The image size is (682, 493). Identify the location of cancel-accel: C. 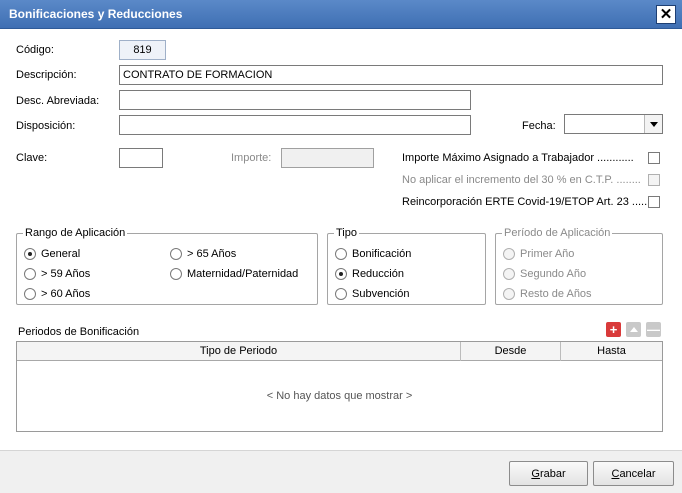
(615, 473).